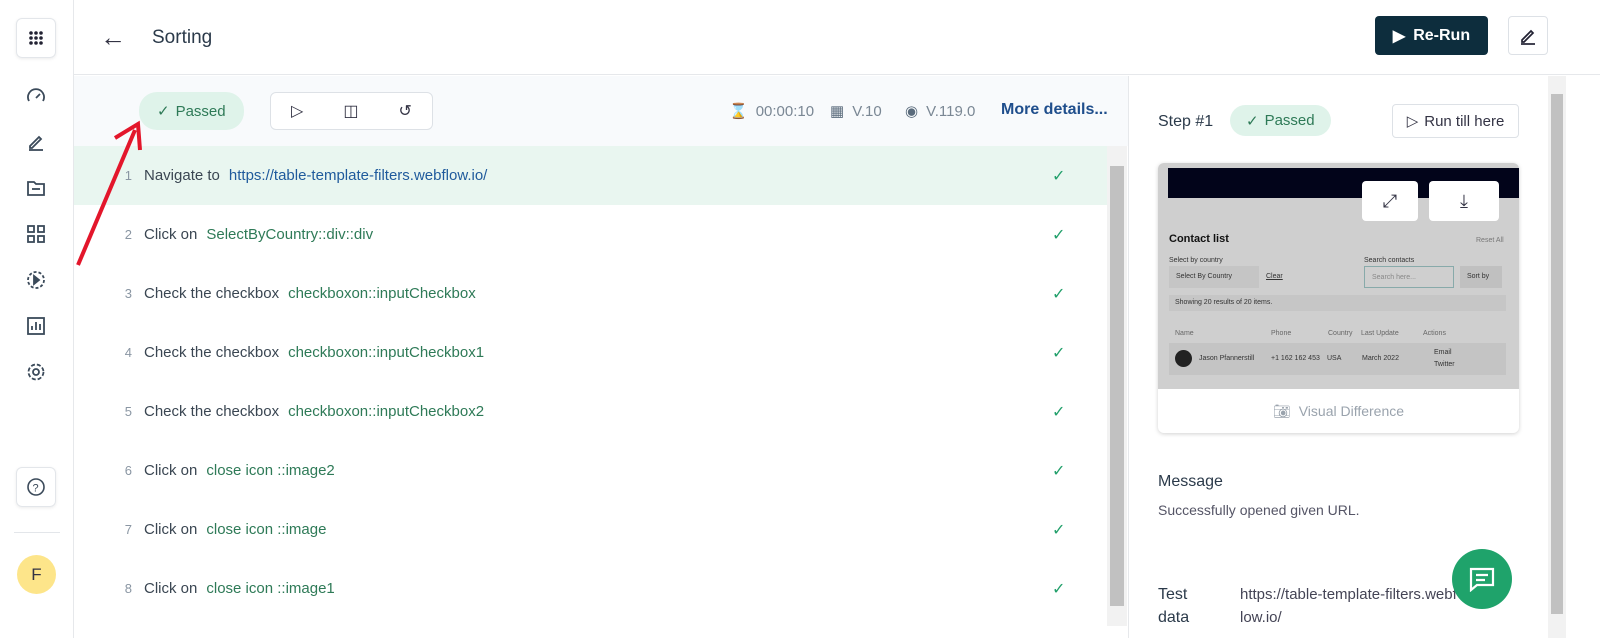  I want to click on help-icon: ?, so click(36, 487).